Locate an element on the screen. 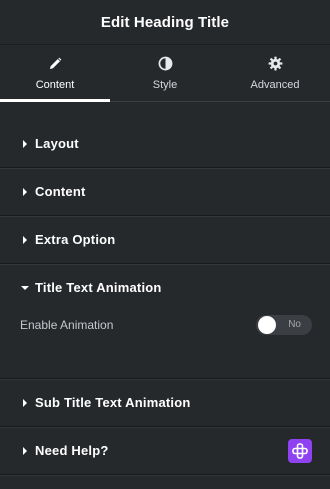 The width and height of the screenshot is (330, 489). enable-animation-toggle: No is located at coordinates (284, 325).